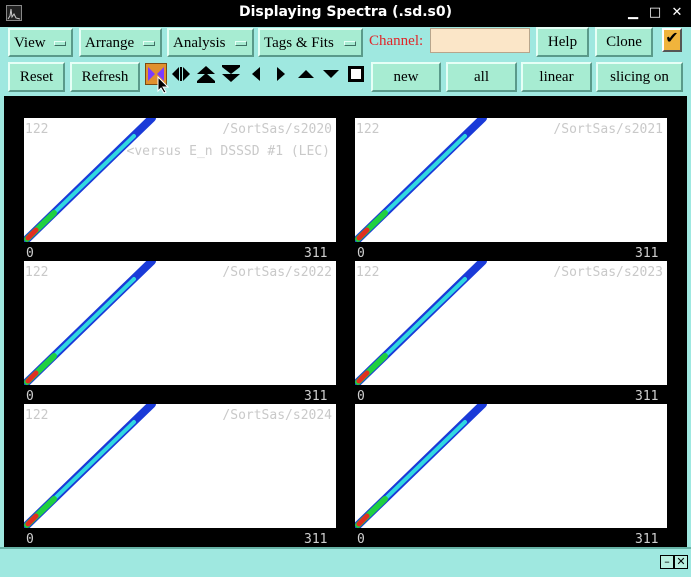  I want to click on expand-up-icon, so click(206, 74).